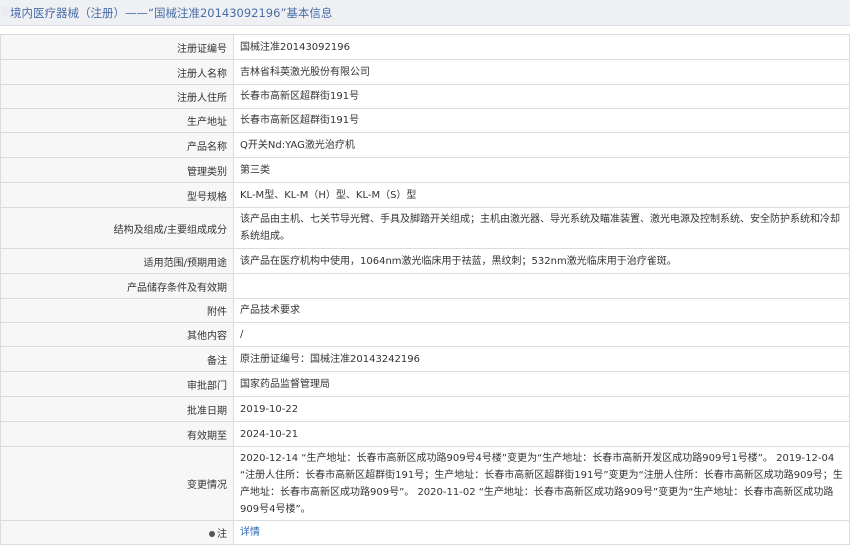 The height and width of the screenshot is (549, 850). What do you see at coordinates (117, 170) in the screenshot?
I see `row-label: 管理类别` at bounding box center [117, 170].